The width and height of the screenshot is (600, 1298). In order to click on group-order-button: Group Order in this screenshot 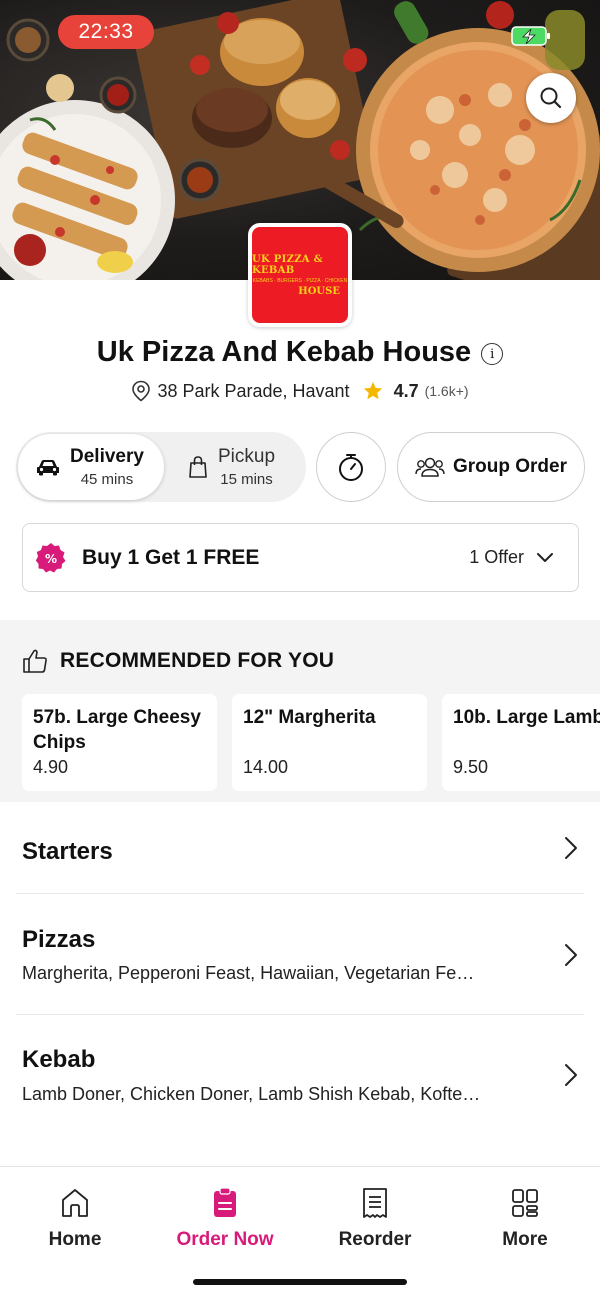, I will do `click(491, 467)`.